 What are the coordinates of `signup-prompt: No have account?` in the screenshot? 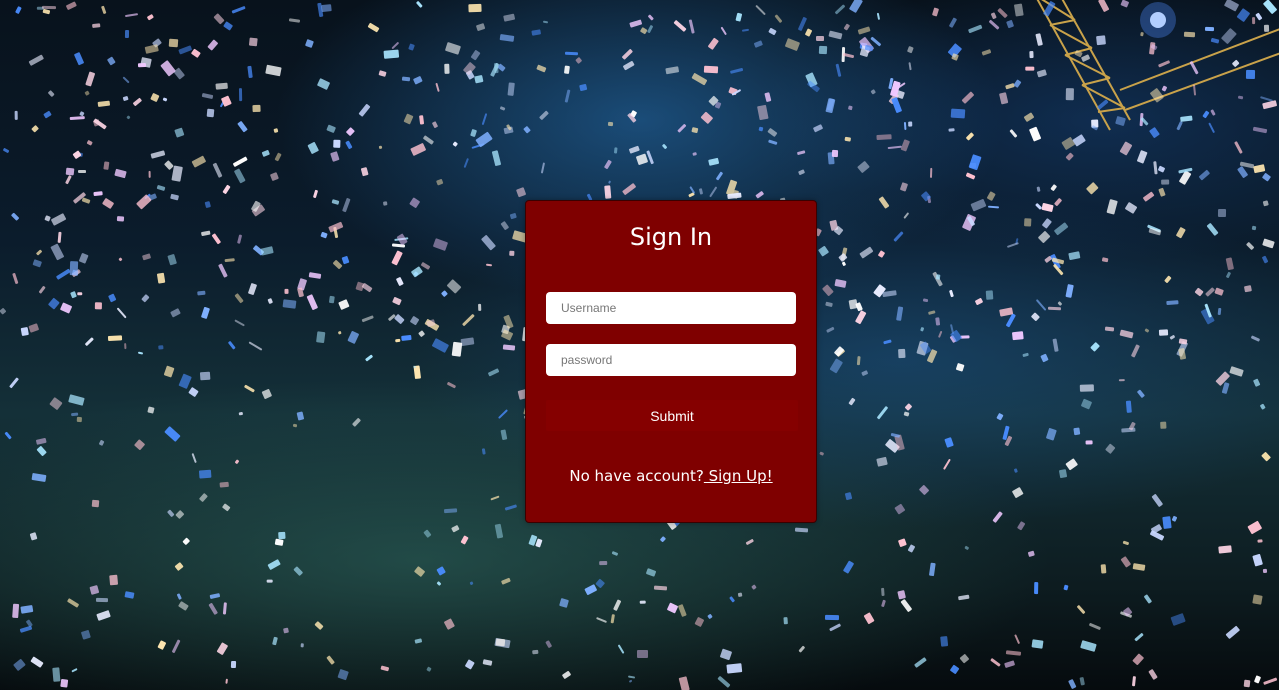 It's located at (636, 476).